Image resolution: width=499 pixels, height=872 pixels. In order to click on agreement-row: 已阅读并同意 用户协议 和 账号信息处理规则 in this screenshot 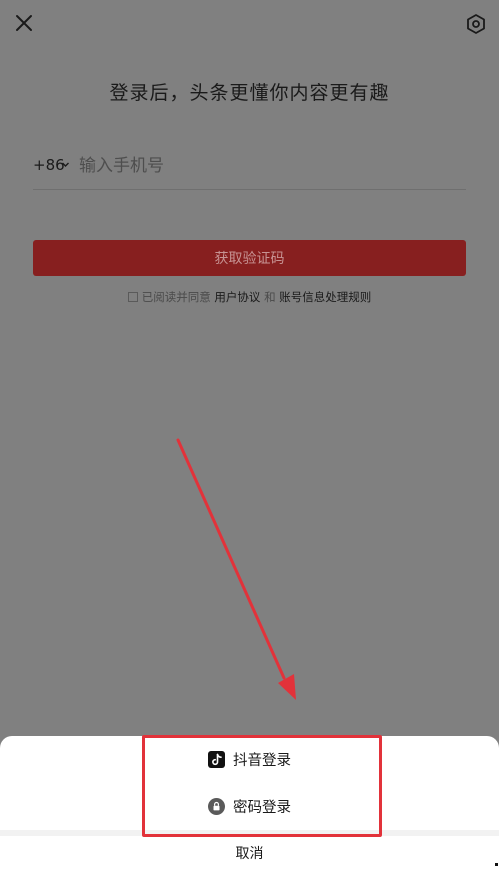, I will do `click(249, 297)`.